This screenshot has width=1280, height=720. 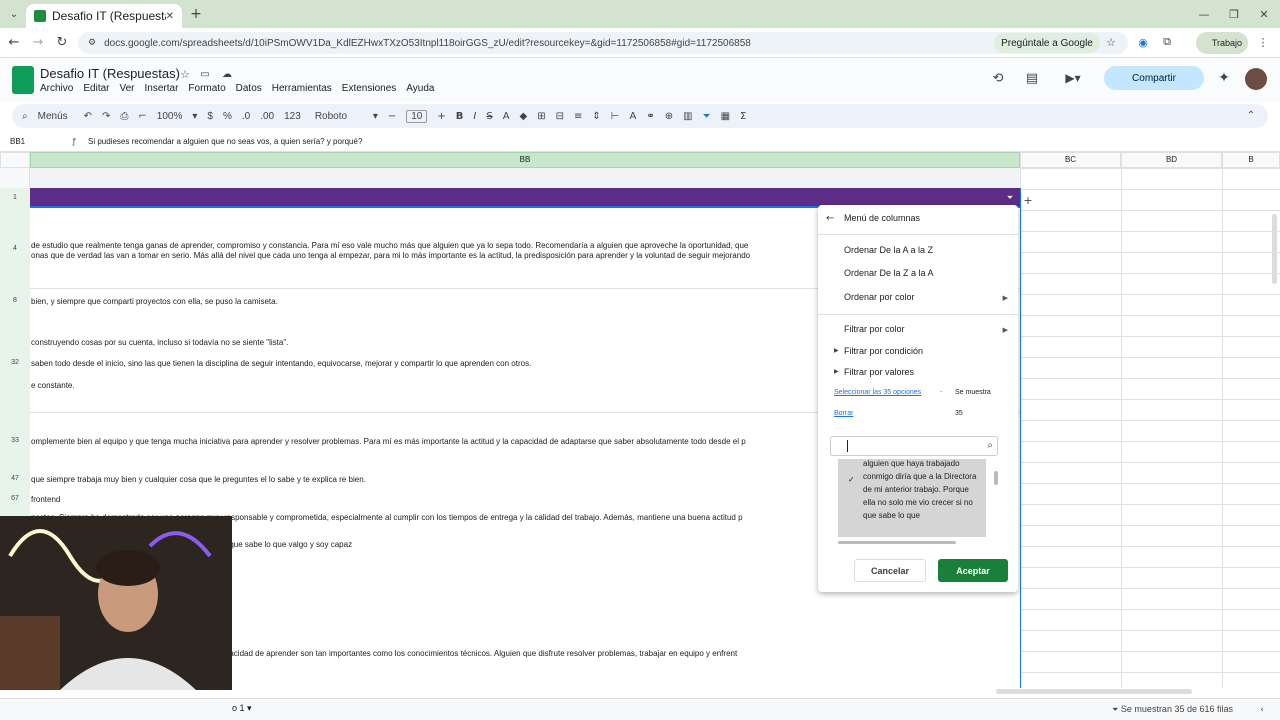 What do you see at coordinates (62, 42) in the screenshot?
I see `reload-icon: ↻` at bounding box center [62, 42].